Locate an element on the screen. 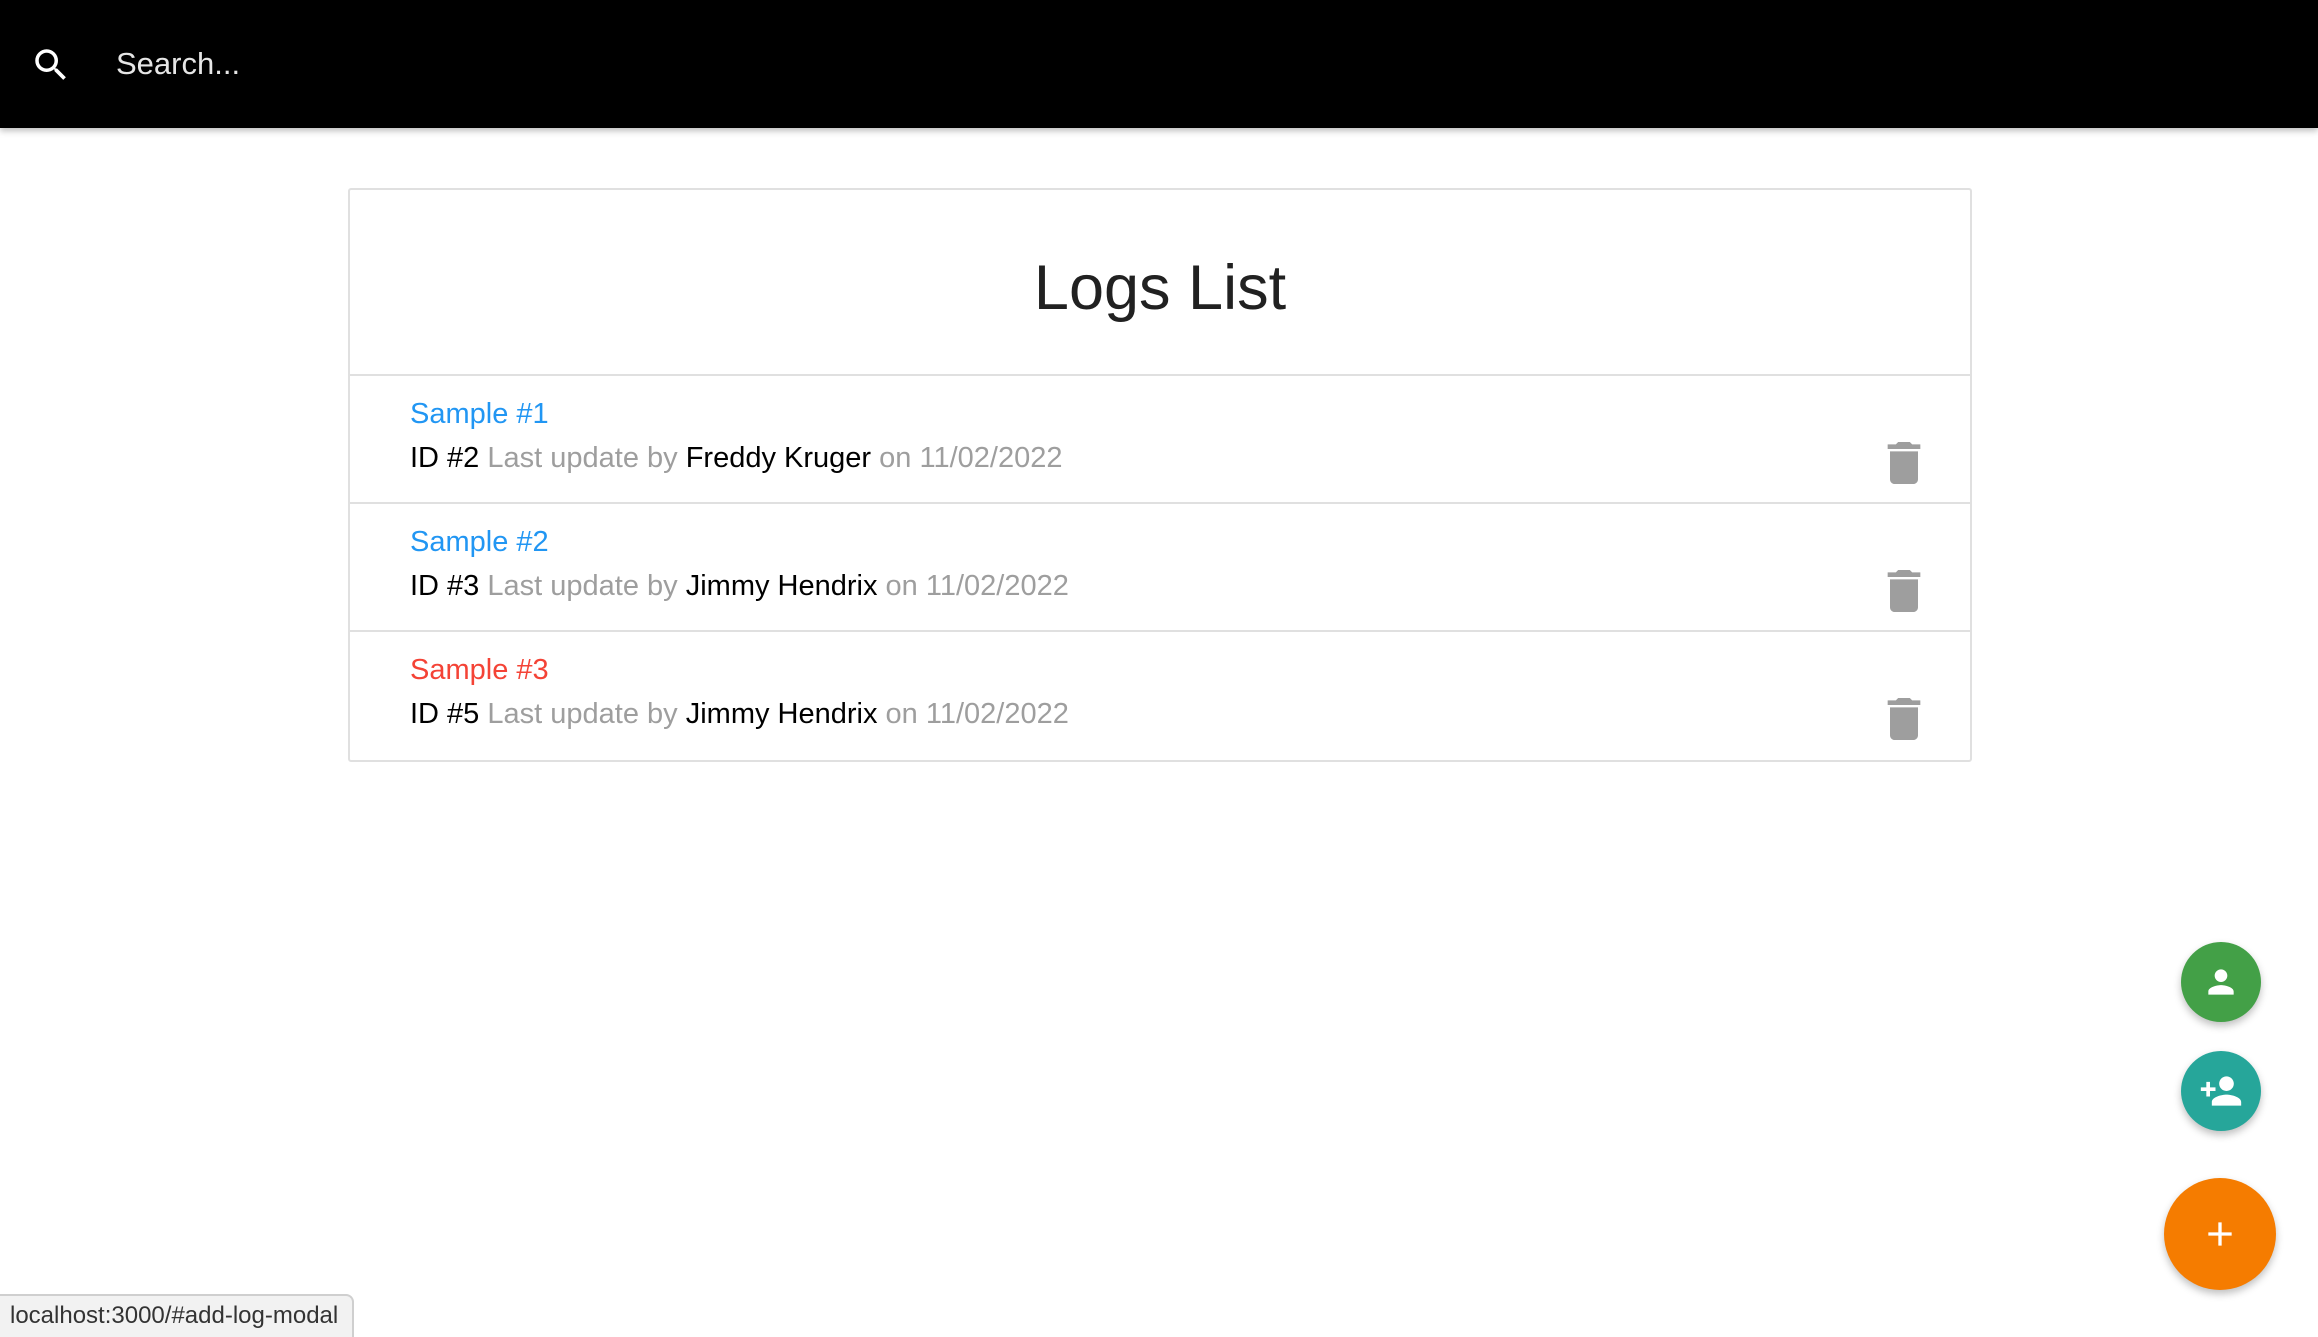 The height and width of the screenshot is (1337, 2318). users-list-button is located at coordinates (2221, 982).